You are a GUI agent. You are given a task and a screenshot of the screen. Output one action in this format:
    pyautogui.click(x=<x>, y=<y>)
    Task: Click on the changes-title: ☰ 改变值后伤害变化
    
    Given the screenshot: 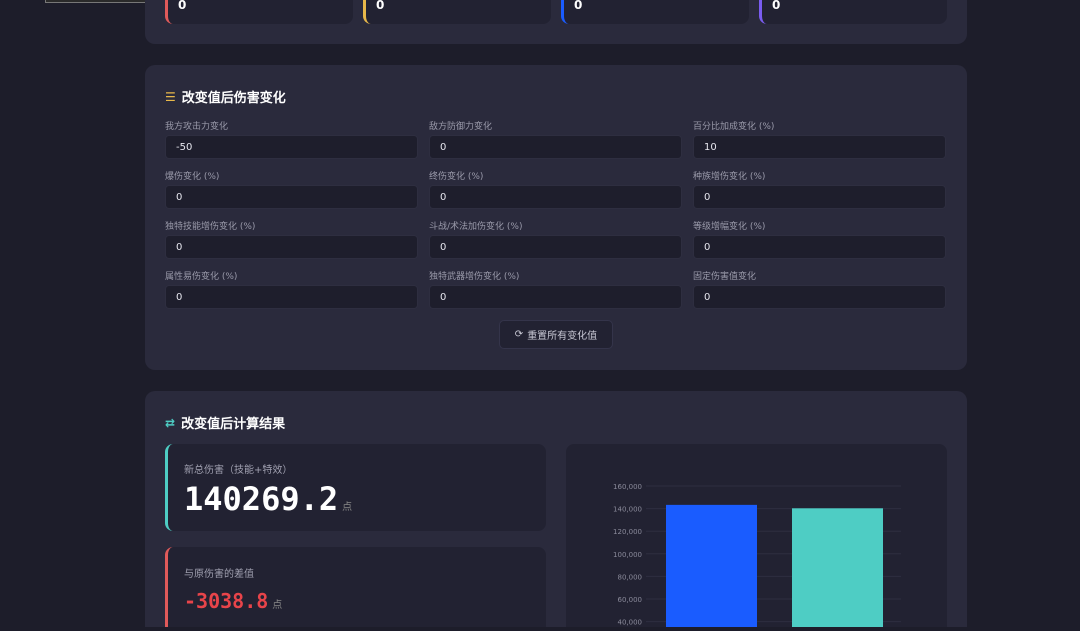 What is the action you would take?
    pyautogui.click(x=225, y=97)
    